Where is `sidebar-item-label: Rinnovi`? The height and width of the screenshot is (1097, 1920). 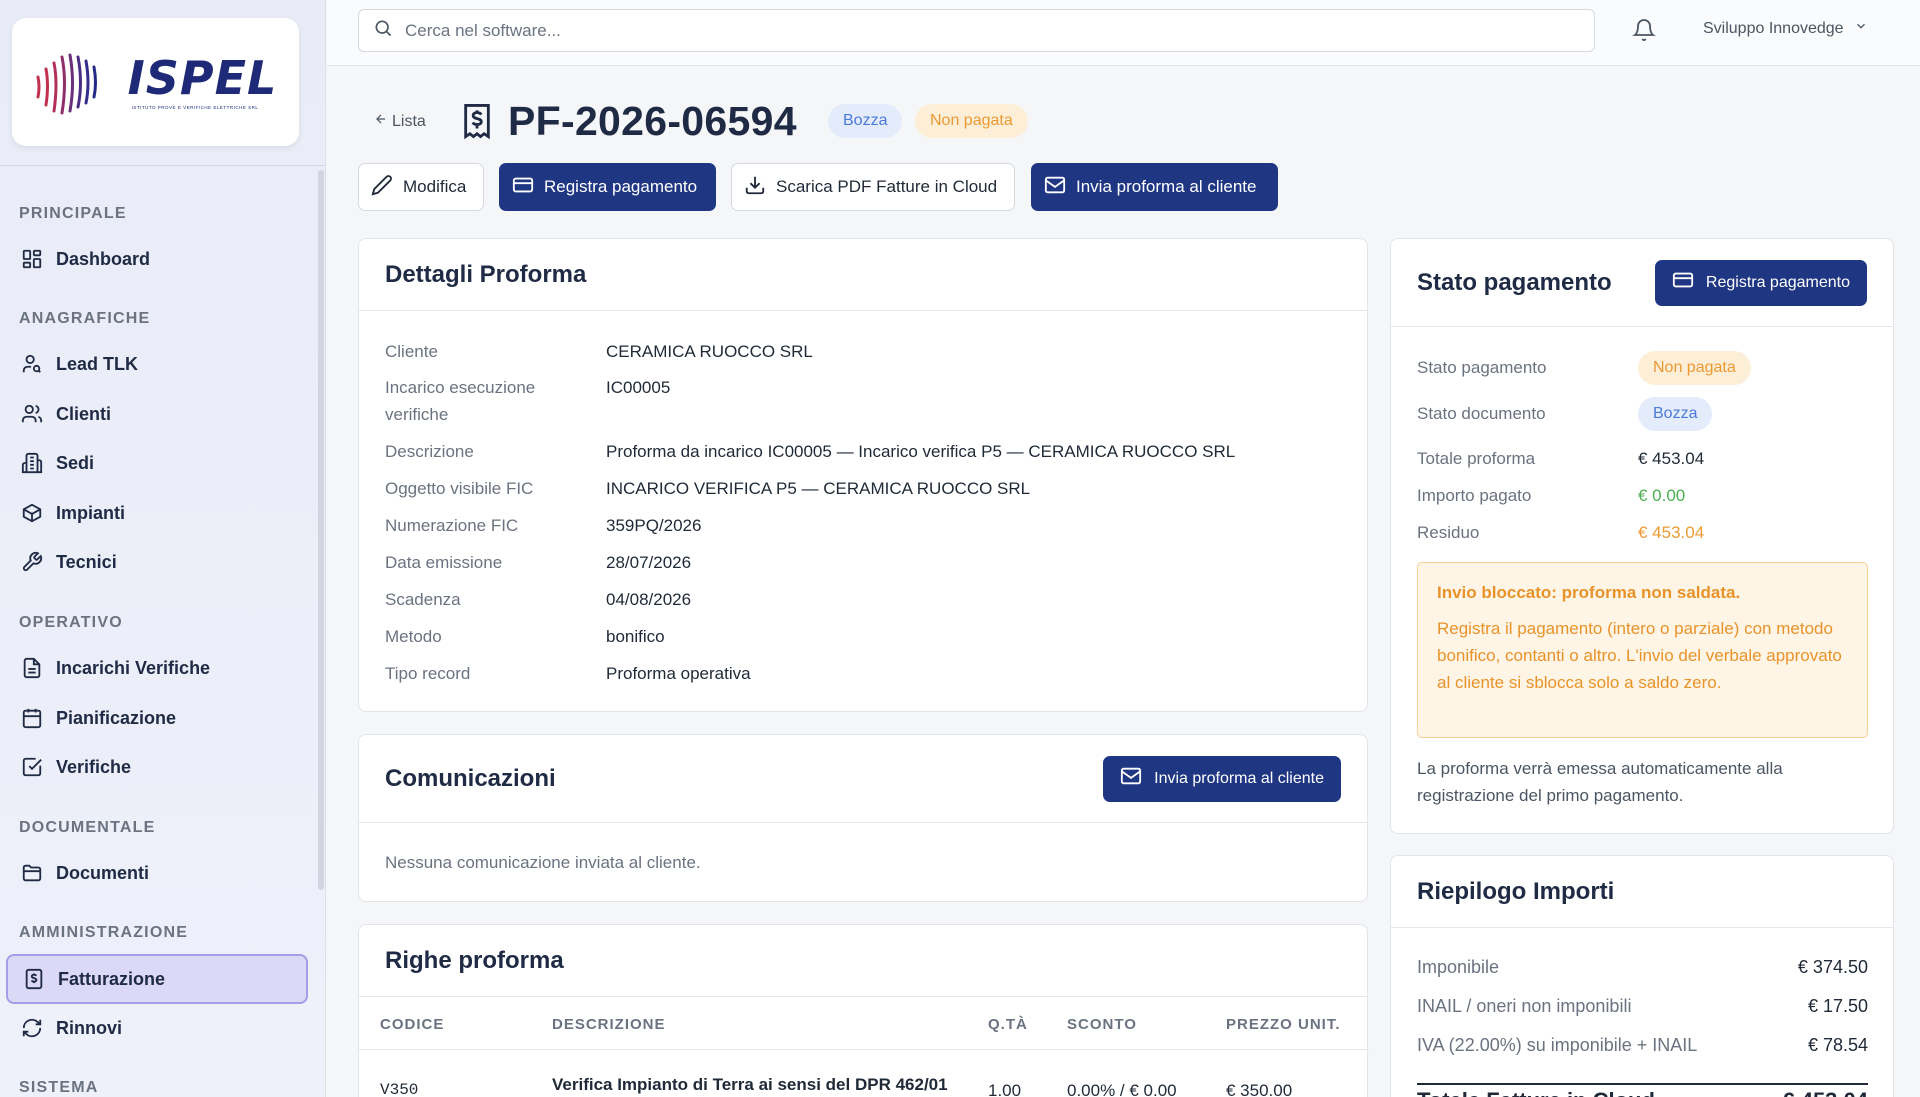
sidebar-item-label: Rinnovi is located at coordinates (89, 1027).